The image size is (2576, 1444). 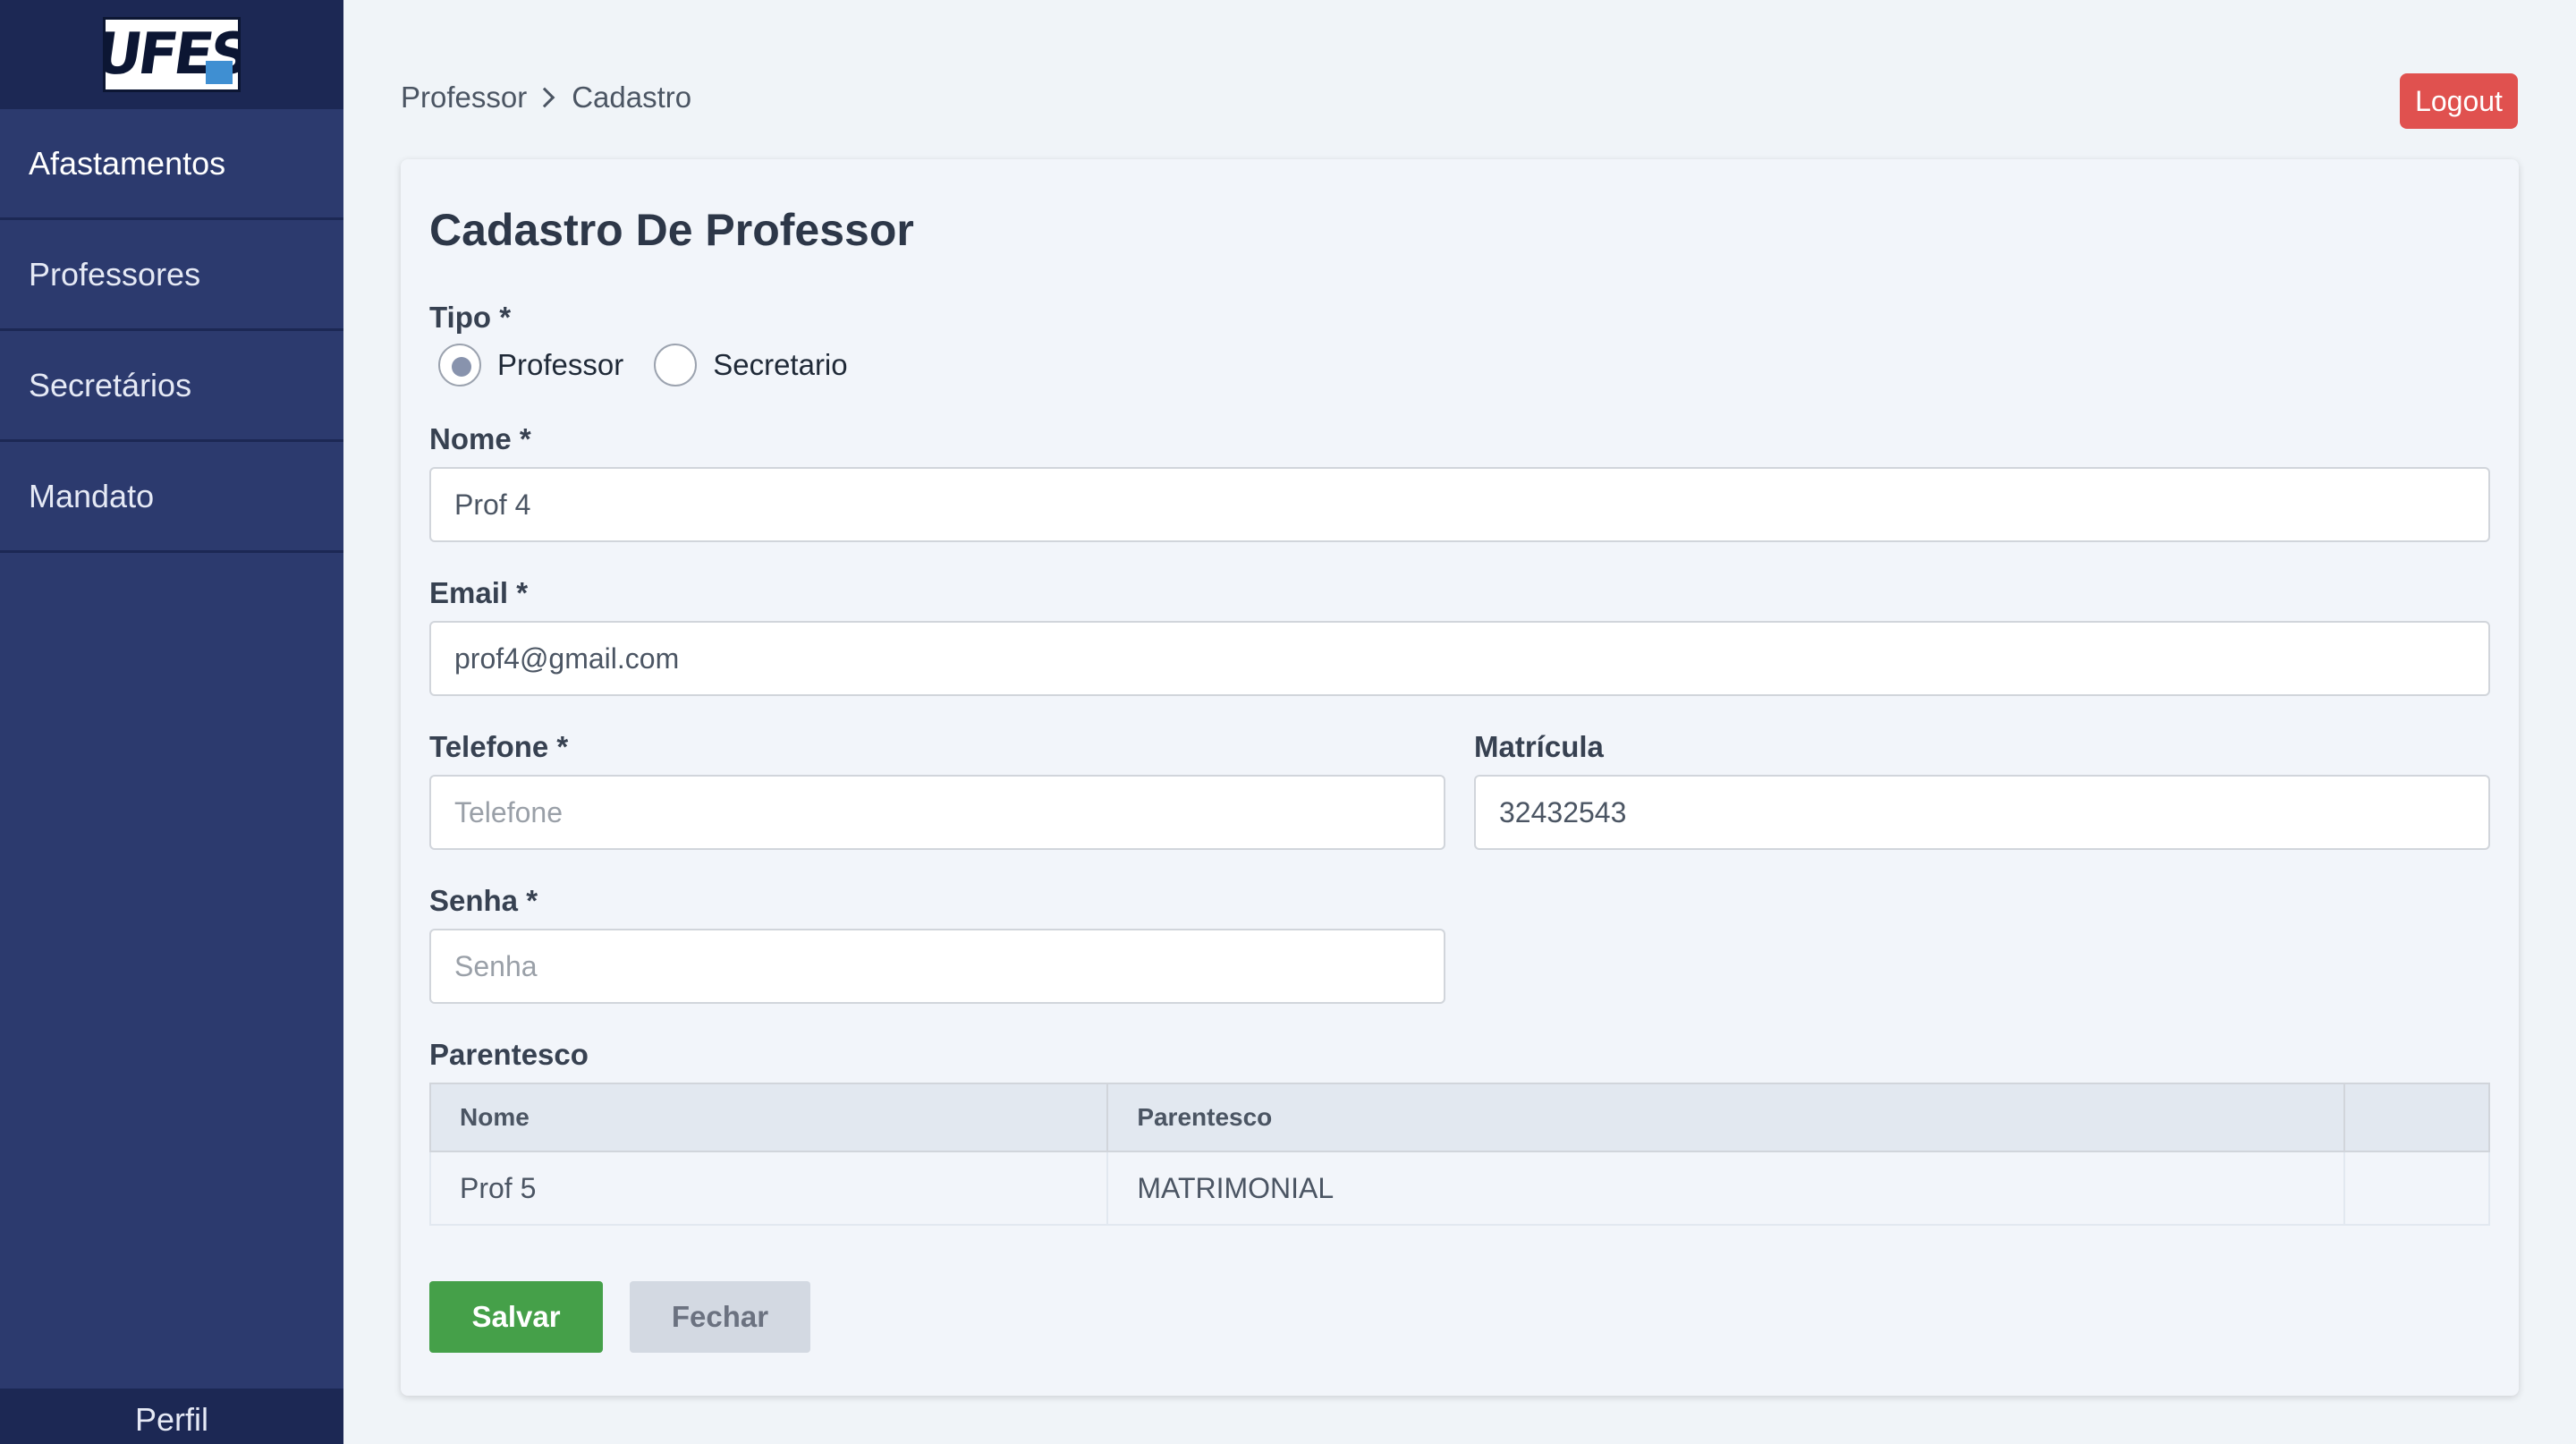 I want to click on breadcrumb: Professor Cadastro, so click(x=546, y=98).